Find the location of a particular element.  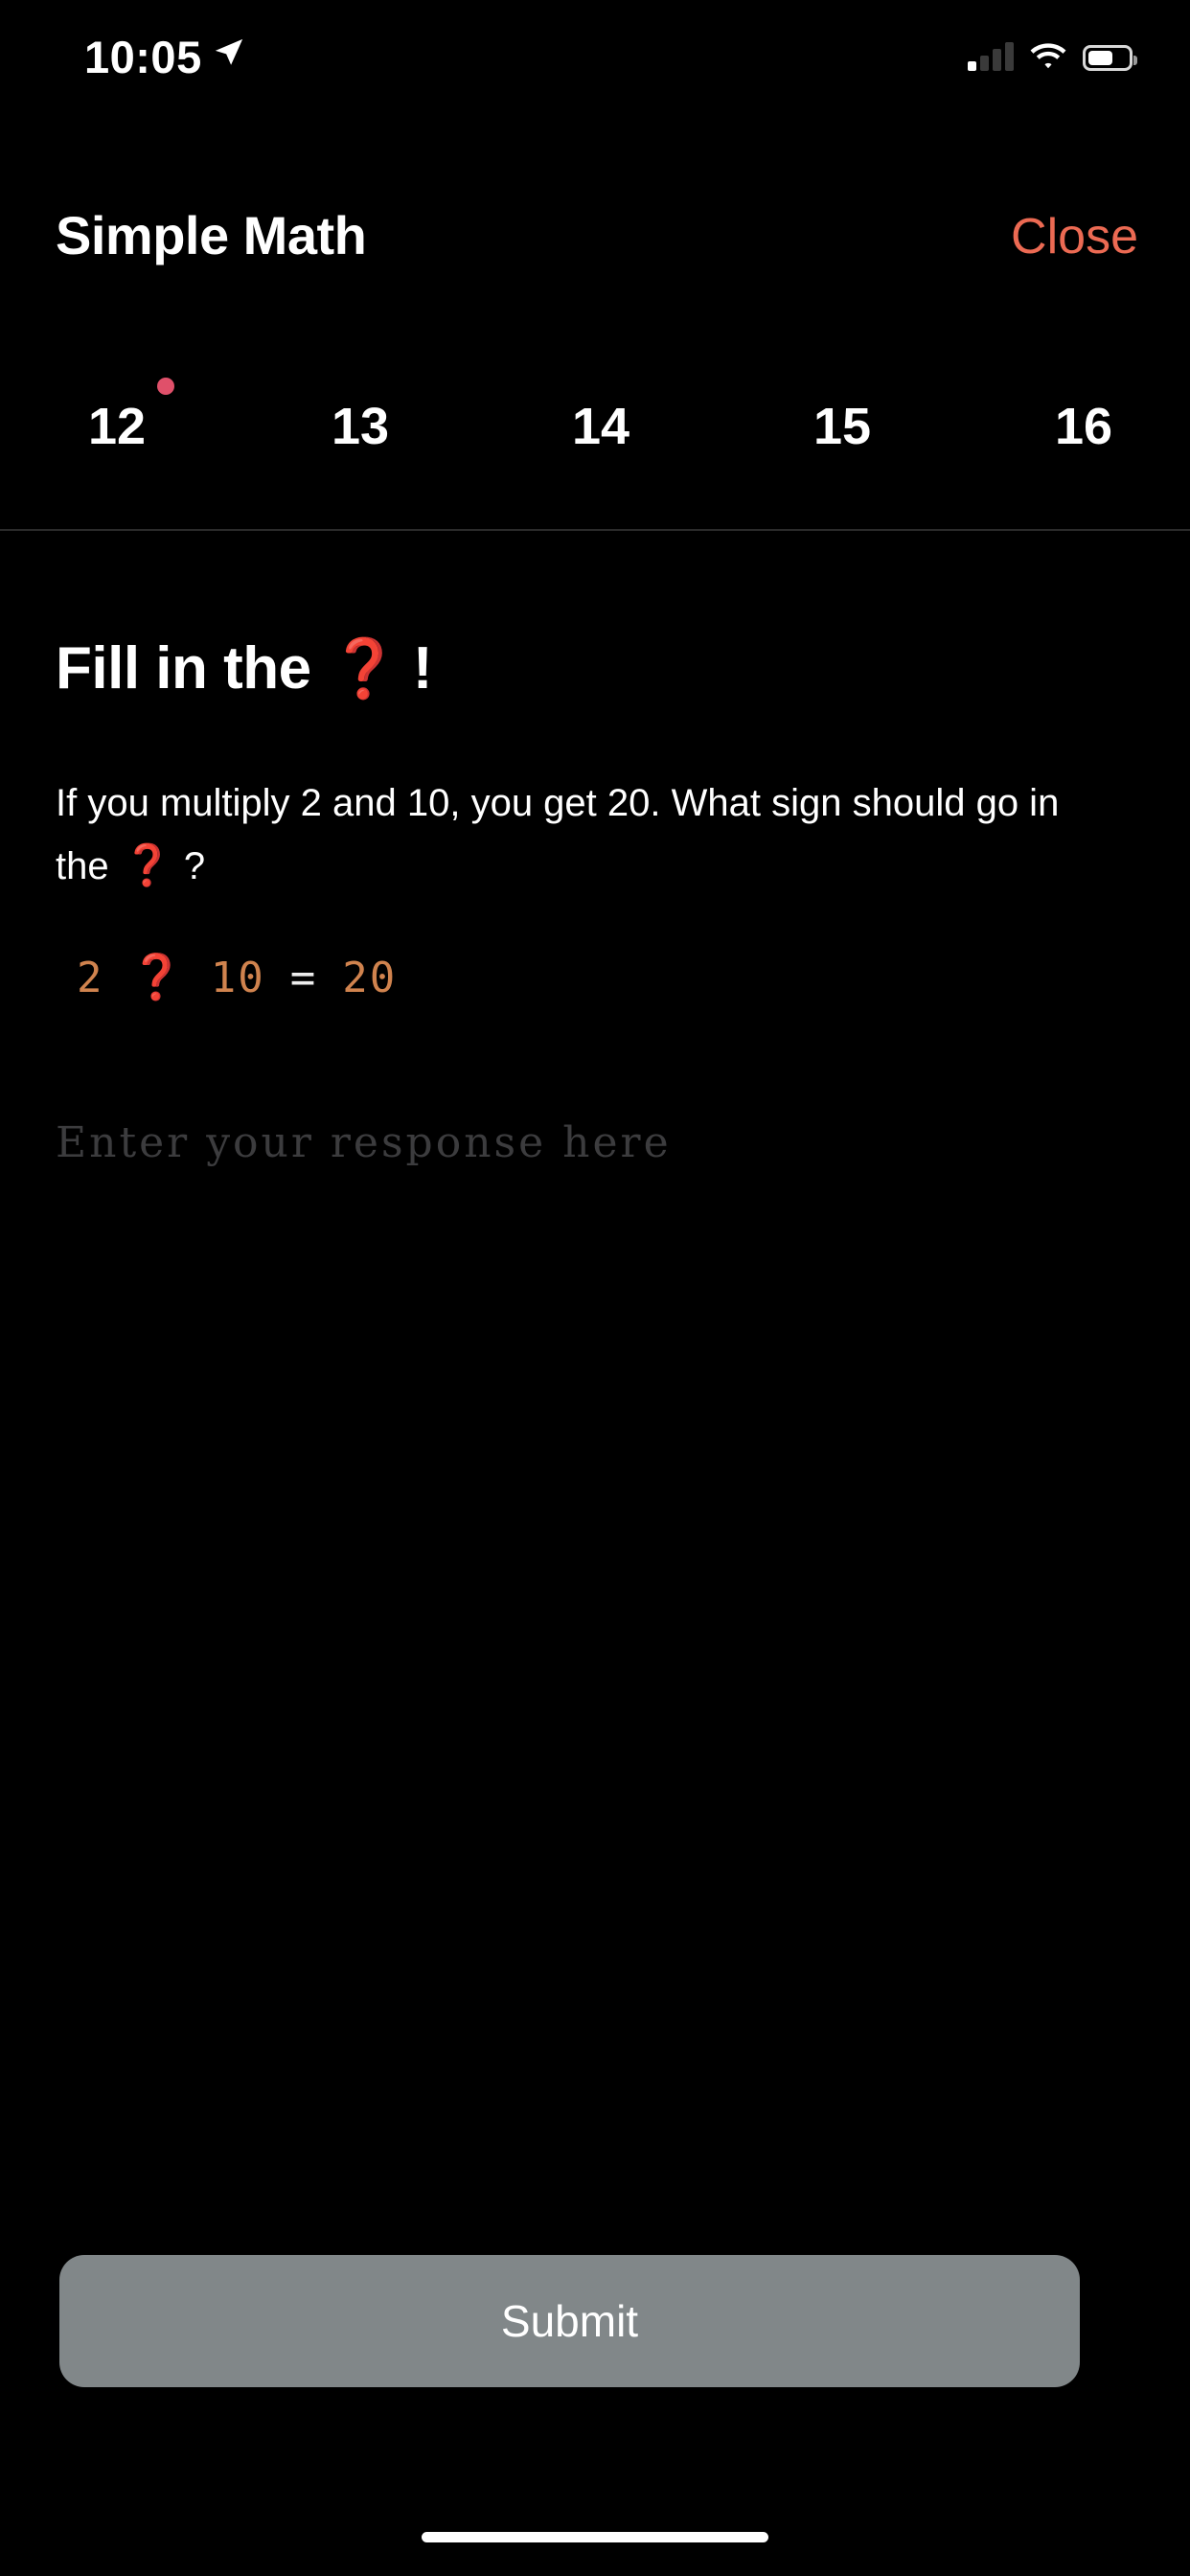

pager-item-13: 13 is located at coordinates (360, 407).